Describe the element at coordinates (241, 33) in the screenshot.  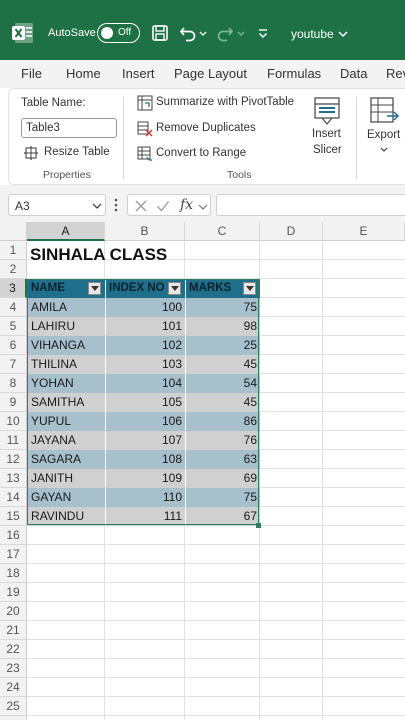
I see `redo-dropdown-icon` at that location.